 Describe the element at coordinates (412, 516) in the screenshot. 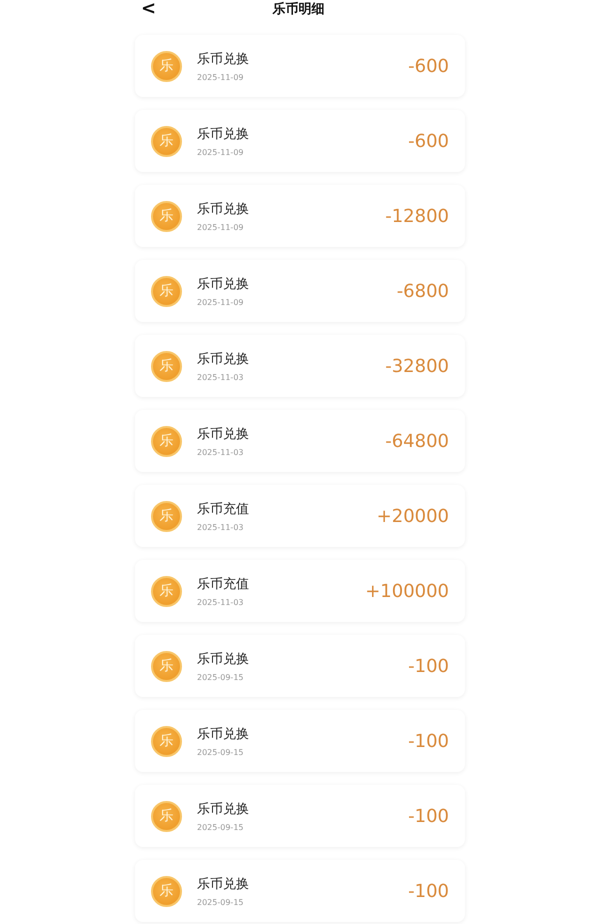

I see `record-amount: +20000` at that location.